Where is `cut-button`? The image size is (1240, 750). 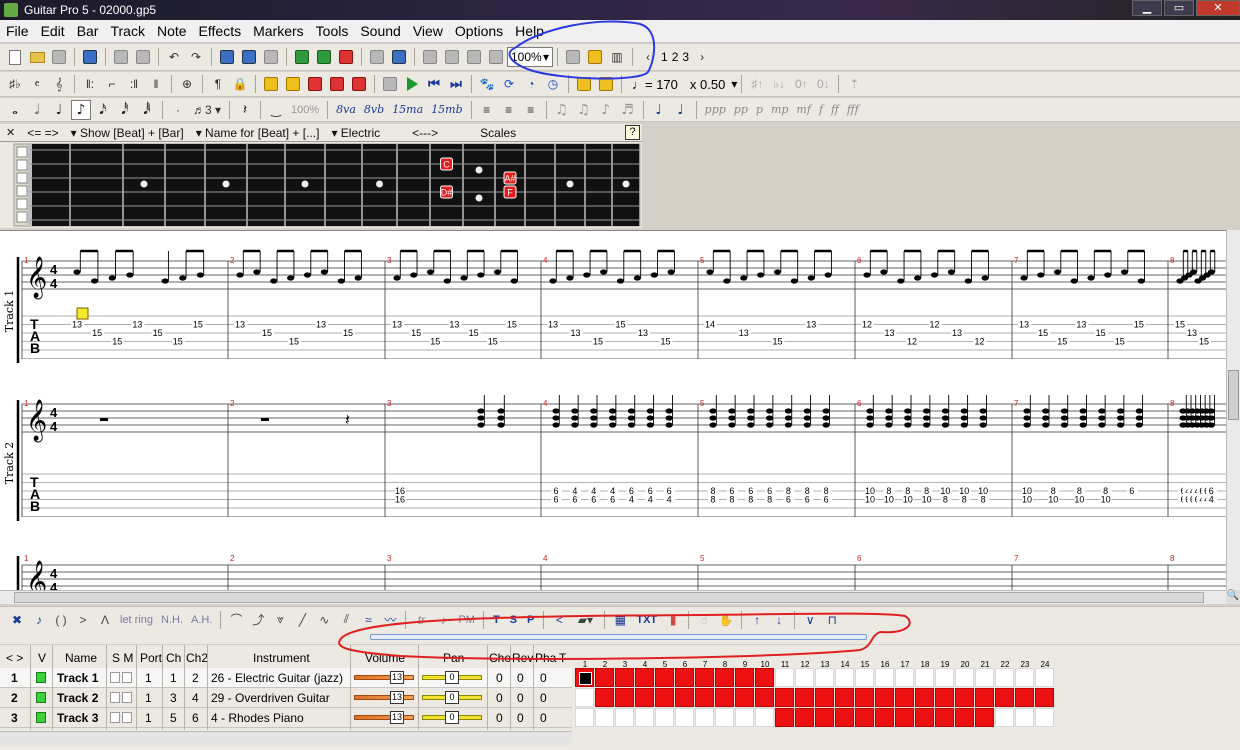 cut-button is located at coordinates (227, 57).